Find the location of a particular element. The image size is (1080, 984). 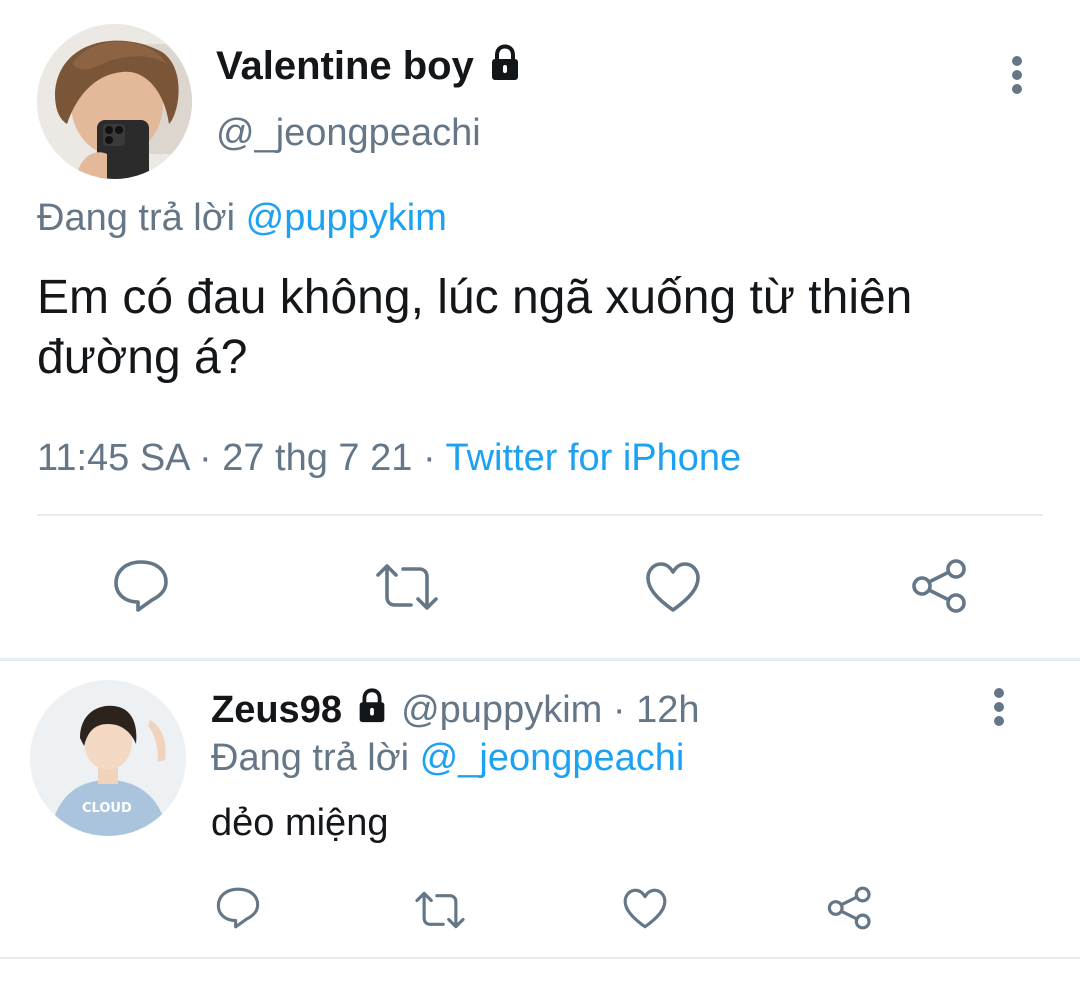

tweet-time: 11:45 SA is located at coordinates (112, 458).